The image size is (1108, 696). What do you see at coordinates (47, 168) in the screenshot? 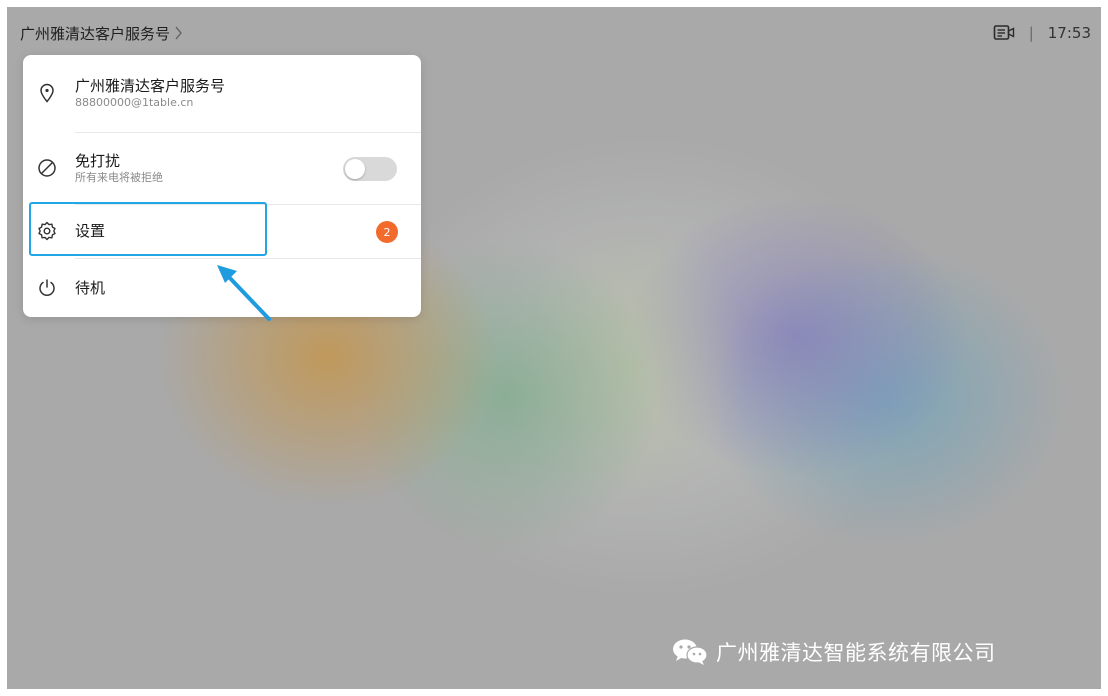
I see `no-disturb-icon` at bounding box center [47, 168].